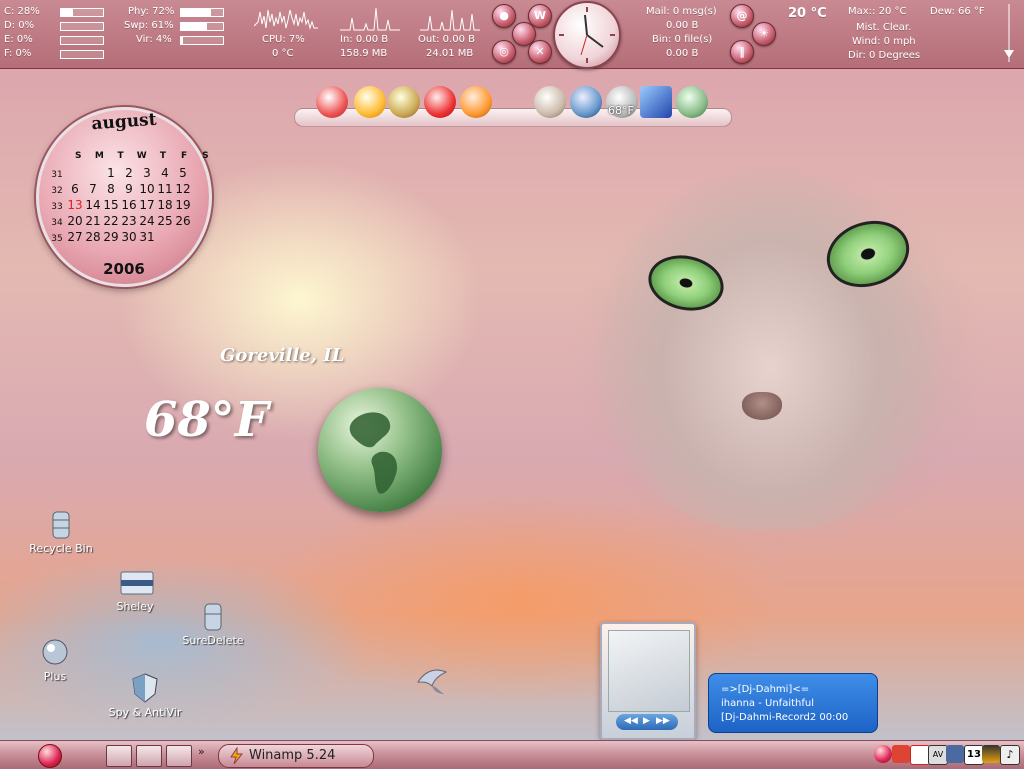 The image size is (1024, 769). Describe the element at coordinates (1010, 755) in the screenshot. I see `tray-volume-icon: ♪` at that location.